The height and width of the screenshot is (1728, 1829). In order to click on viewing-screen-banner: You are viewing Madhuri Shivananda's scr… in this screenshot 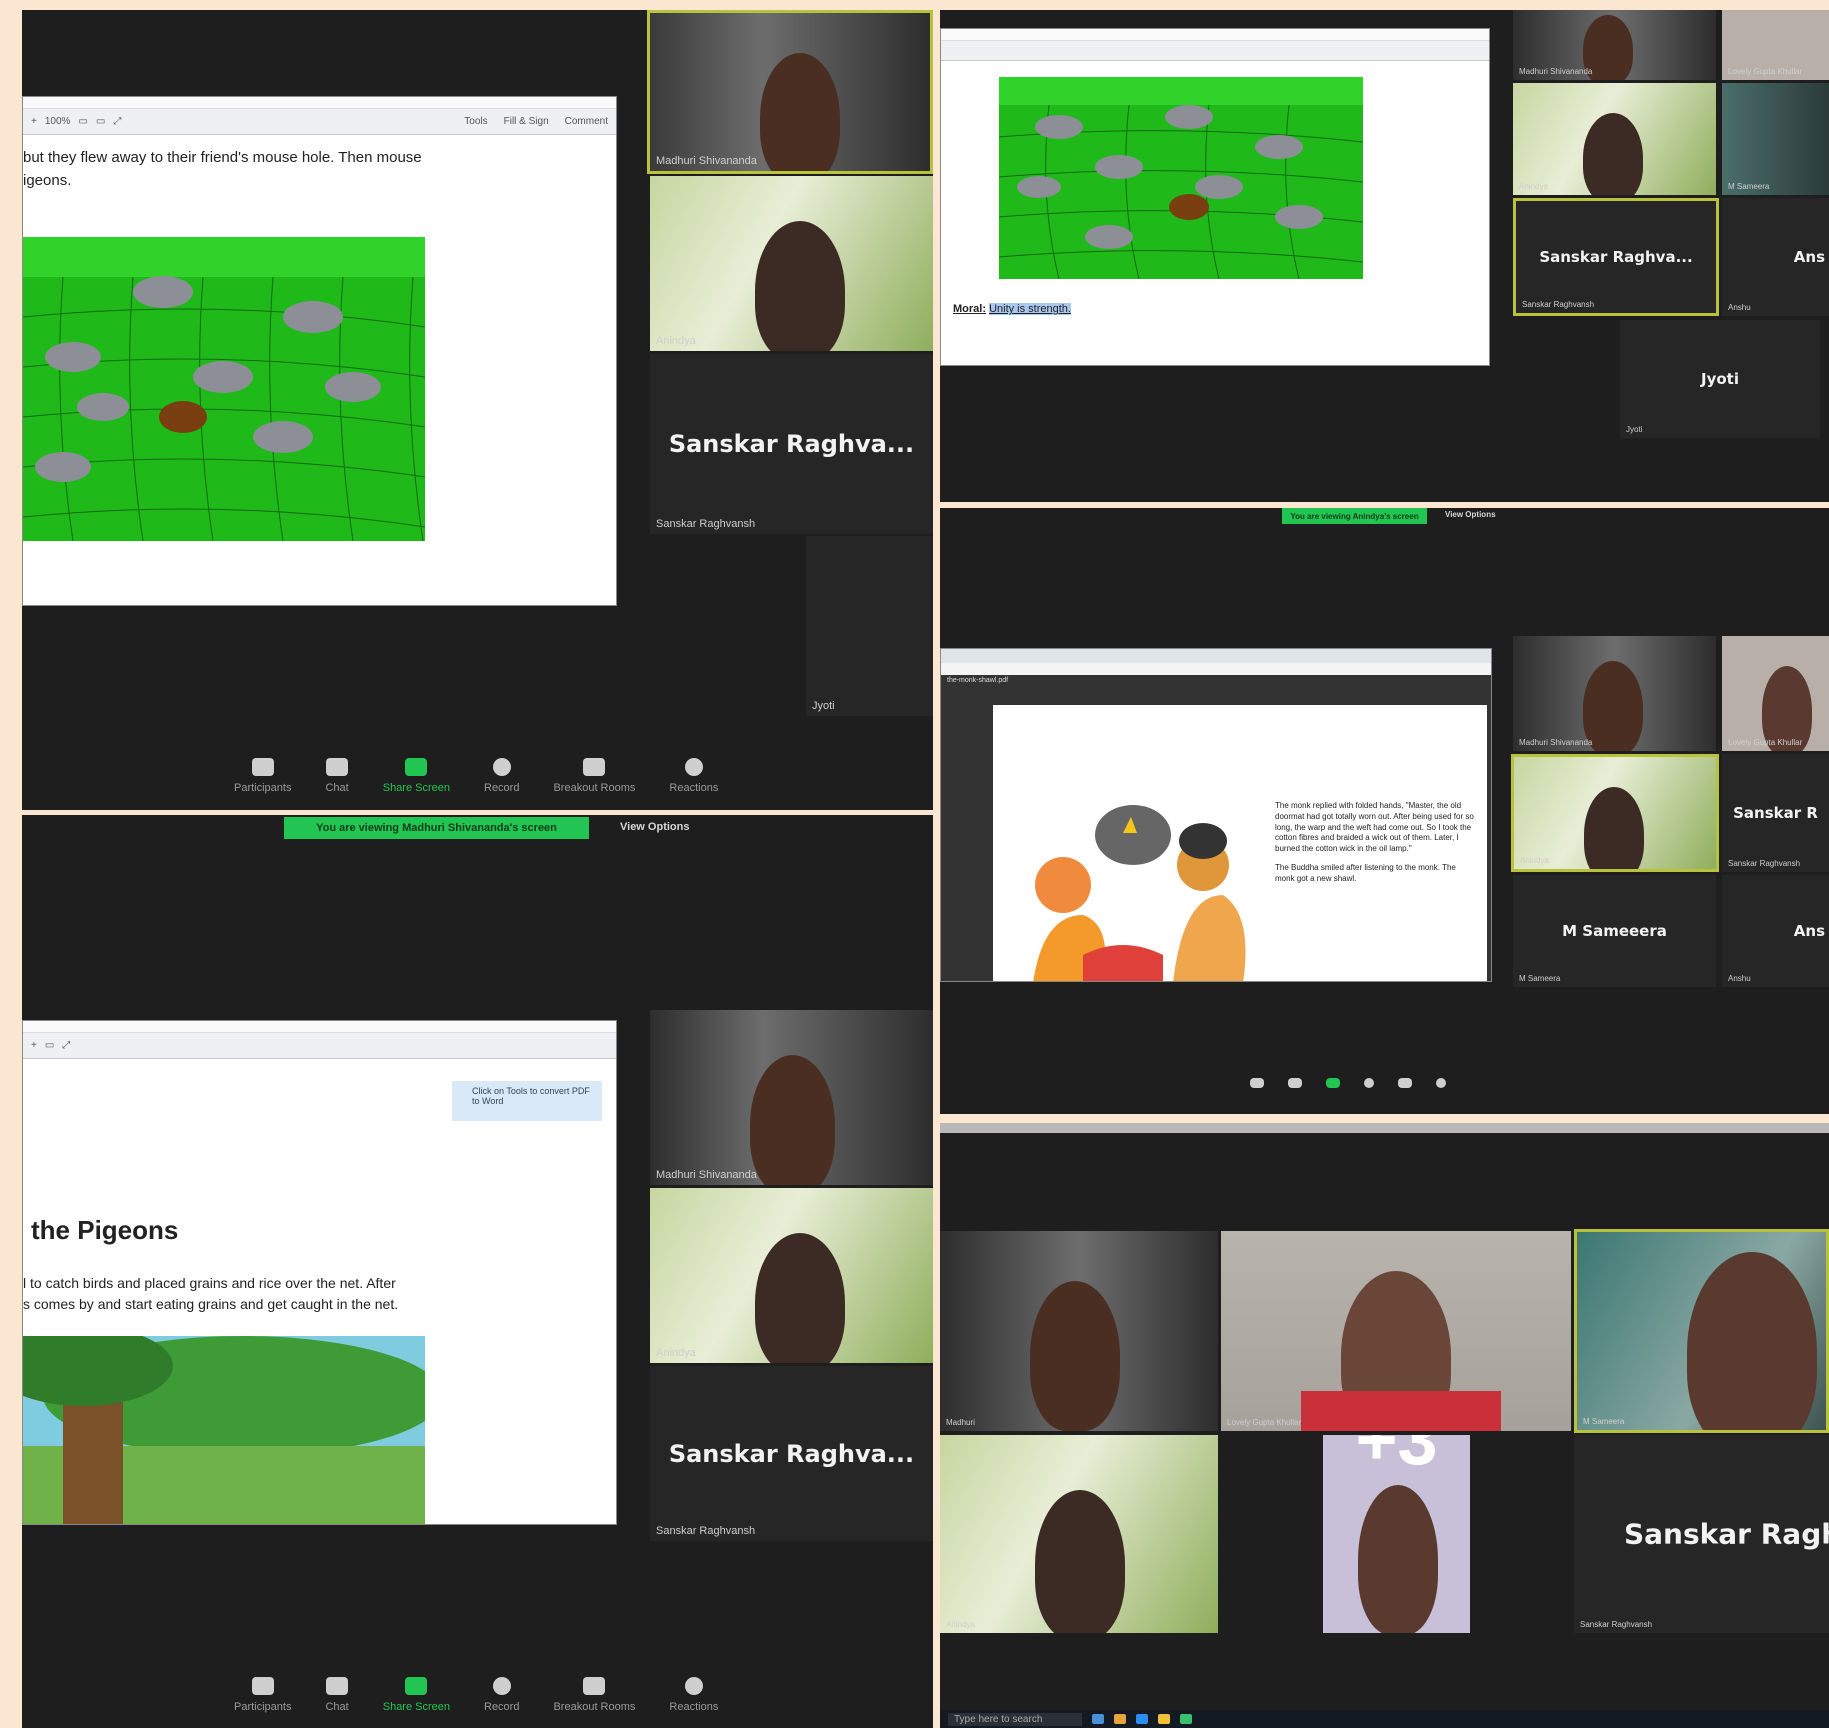, I will do `click(436, 828)`.